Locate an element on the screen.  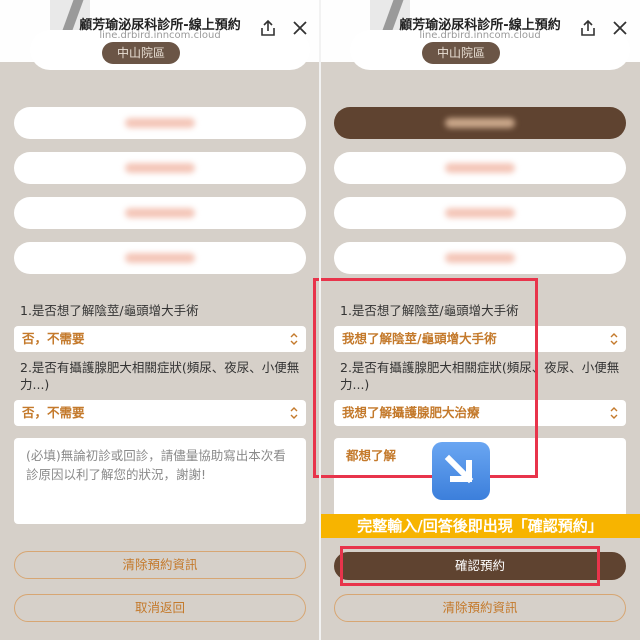
question-1-label: 1.是否想了解陰莖/龜頭增大手術 is located at coordinates (109, 310).